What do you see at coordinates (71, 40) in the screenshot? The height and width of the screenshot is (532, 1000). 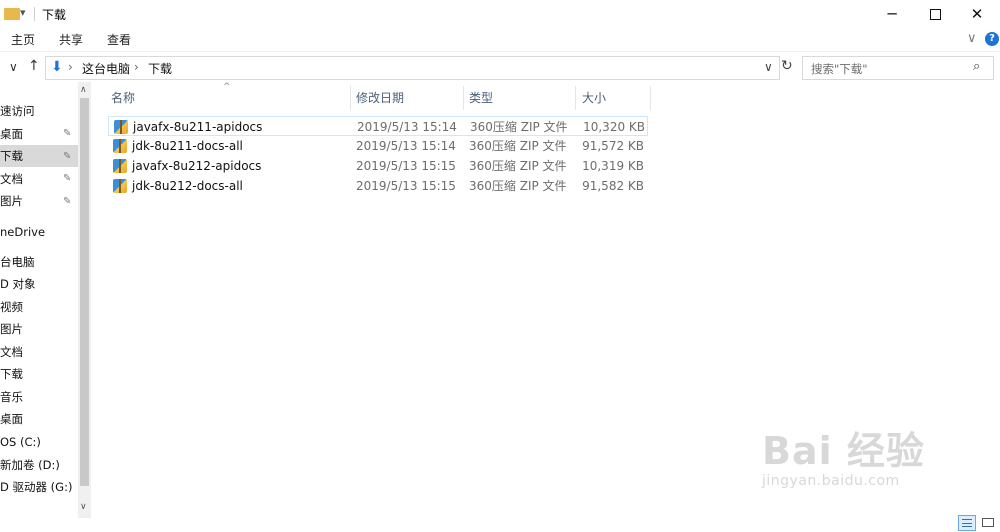 I see `tab-share: 共享` at bounding box center [71, 40].